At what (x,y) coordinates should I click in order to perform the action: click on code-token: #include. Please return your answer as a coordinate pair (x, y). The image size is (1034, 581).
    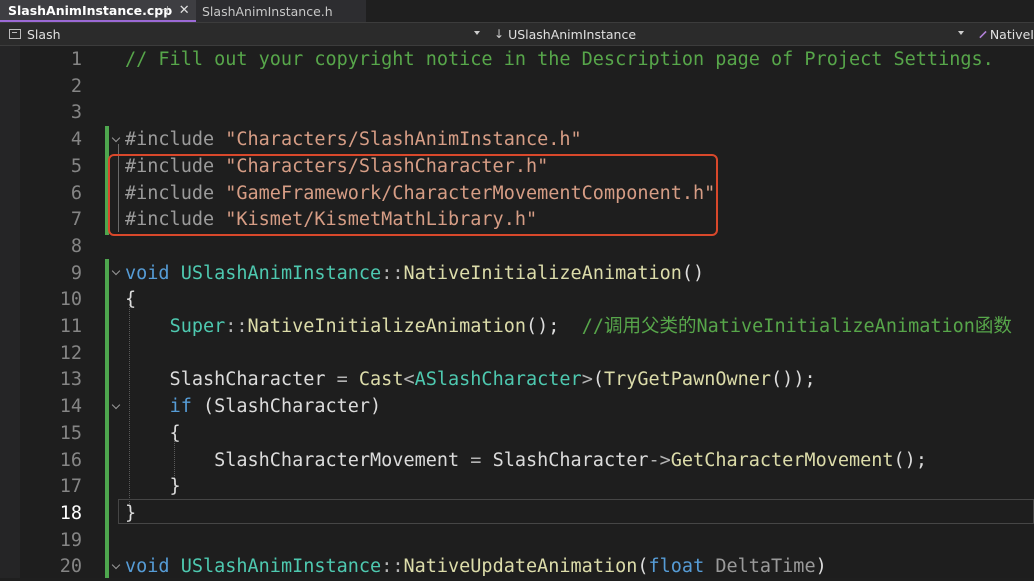
    Looking at the image, I should click on (175, 140).